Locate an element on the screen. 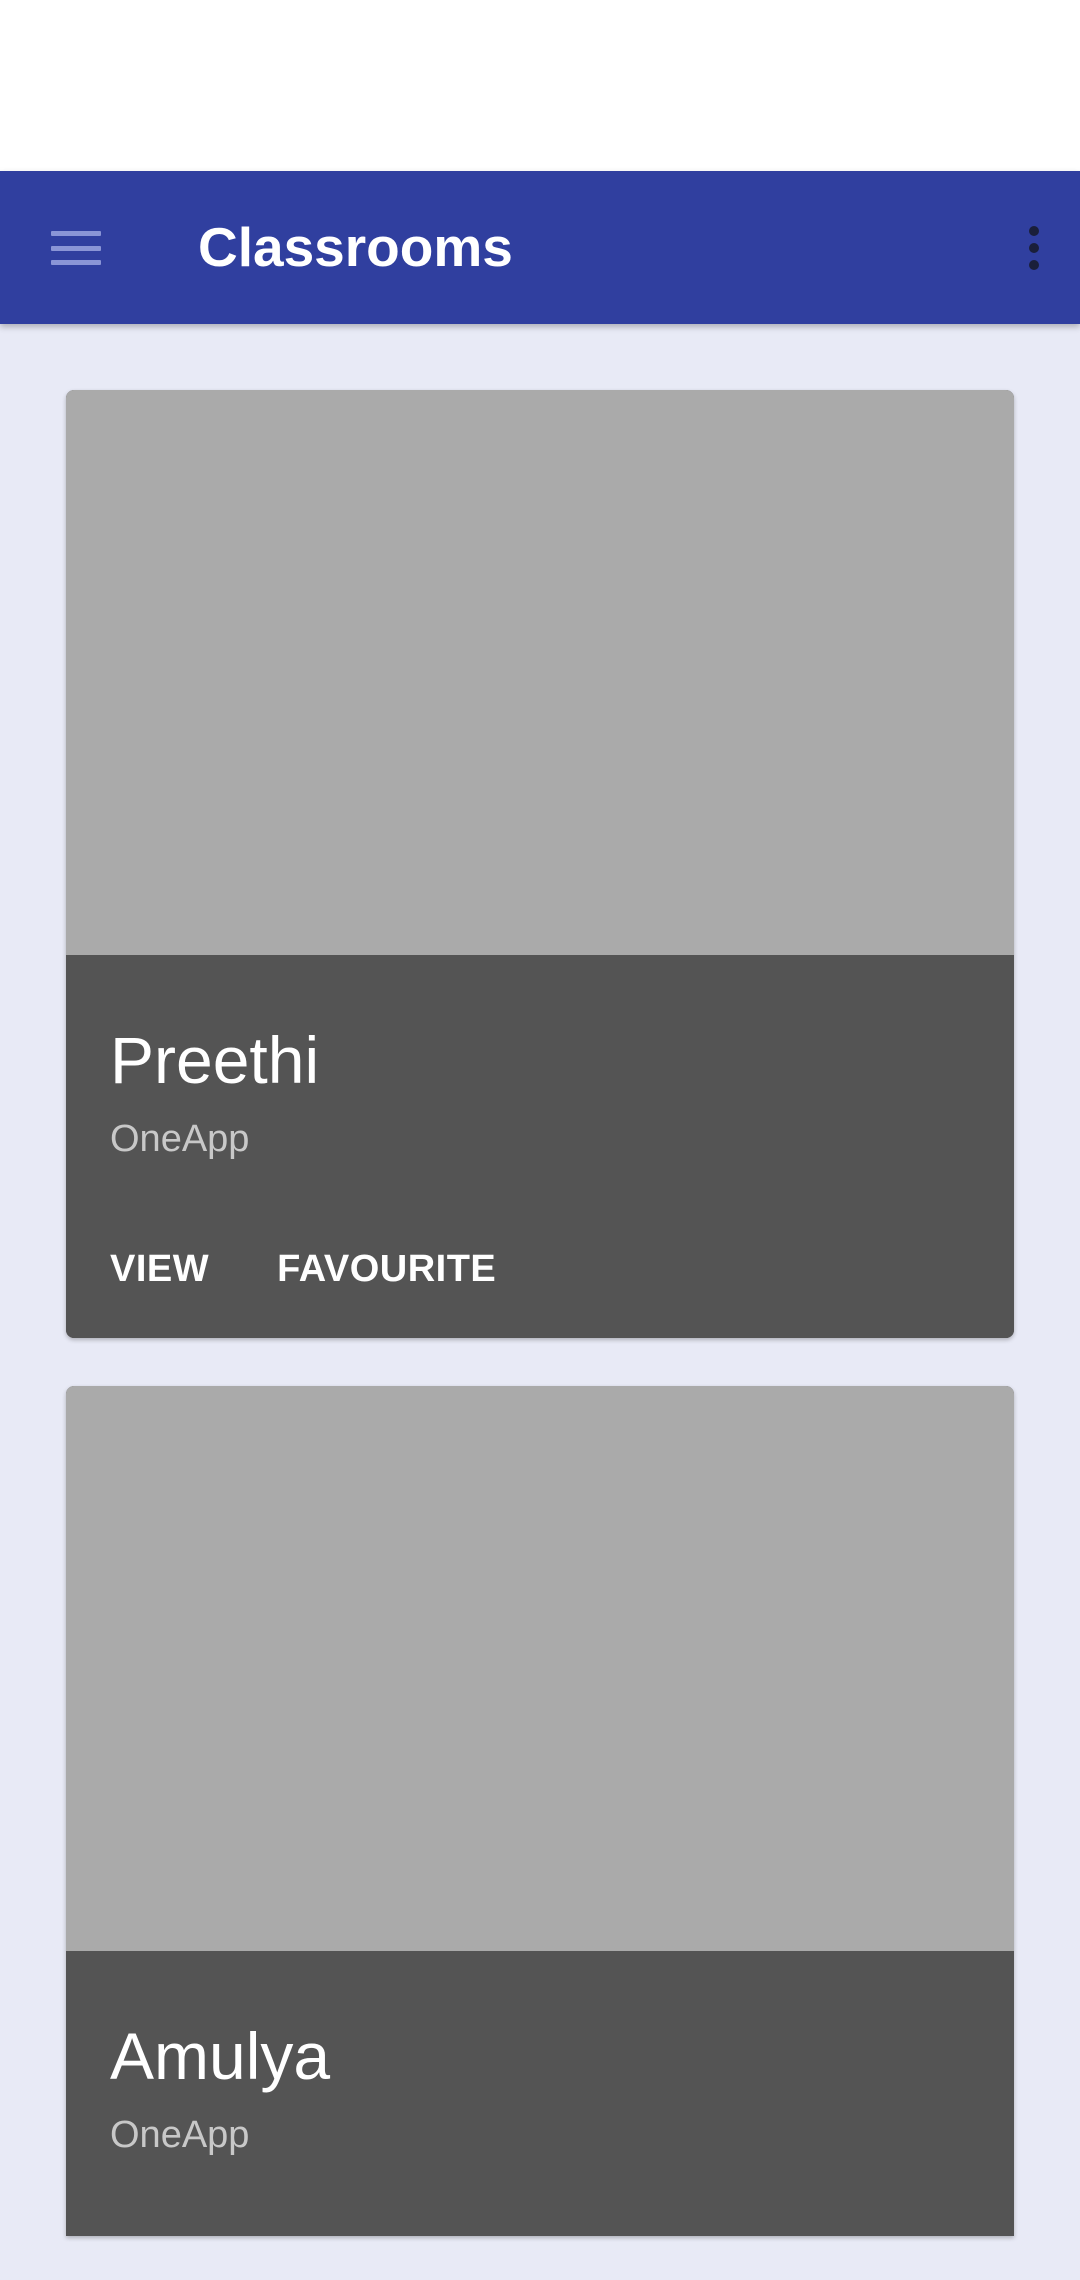  classroom-card-body: Amulya OneApp is located at coordinates (540, 2093).